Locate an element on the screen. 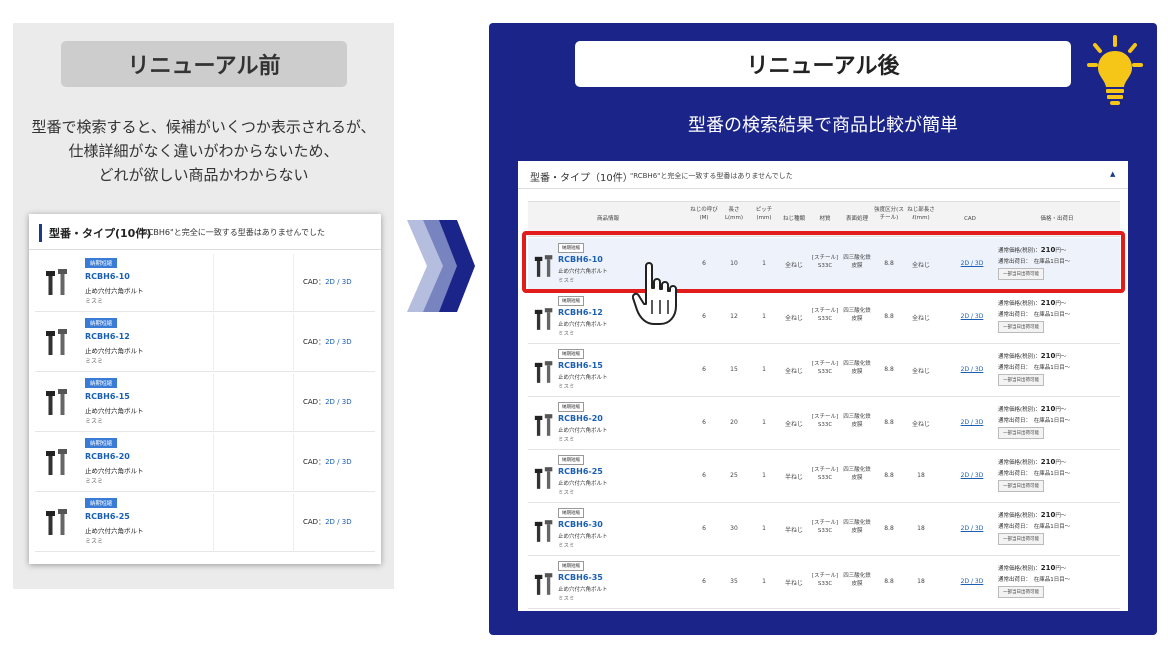  highlight-box is located at coordinates (823, 262).